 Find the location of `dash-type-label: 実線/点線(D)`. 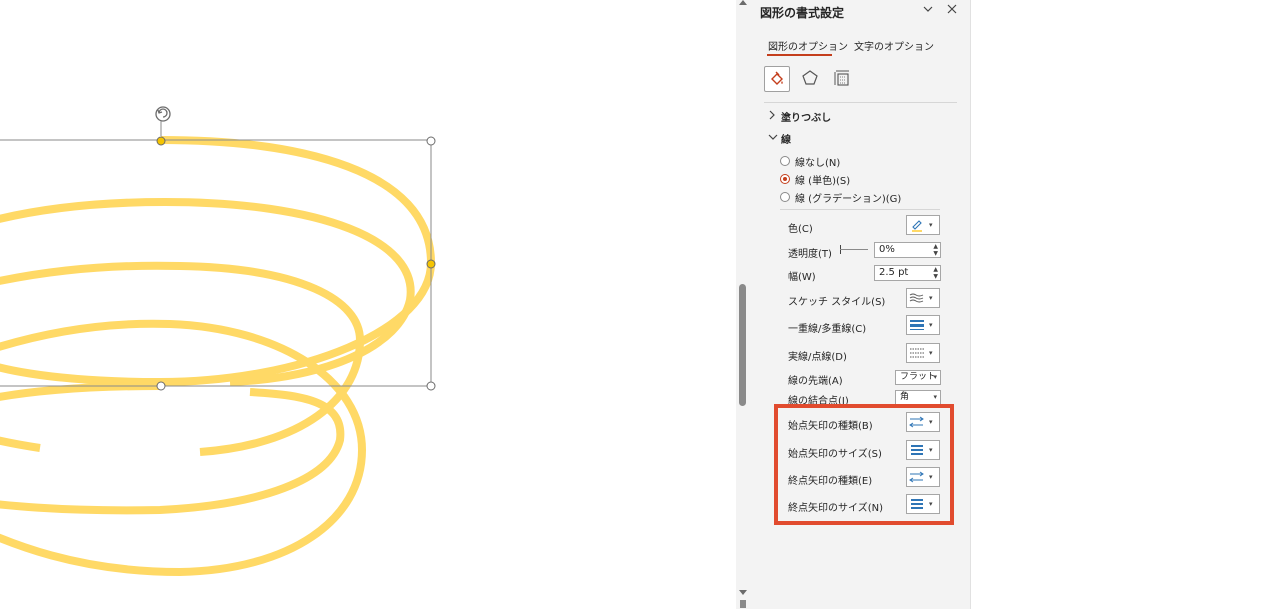

dash-type-label: 実線/点線(D) is located at coordinates (817, 357).